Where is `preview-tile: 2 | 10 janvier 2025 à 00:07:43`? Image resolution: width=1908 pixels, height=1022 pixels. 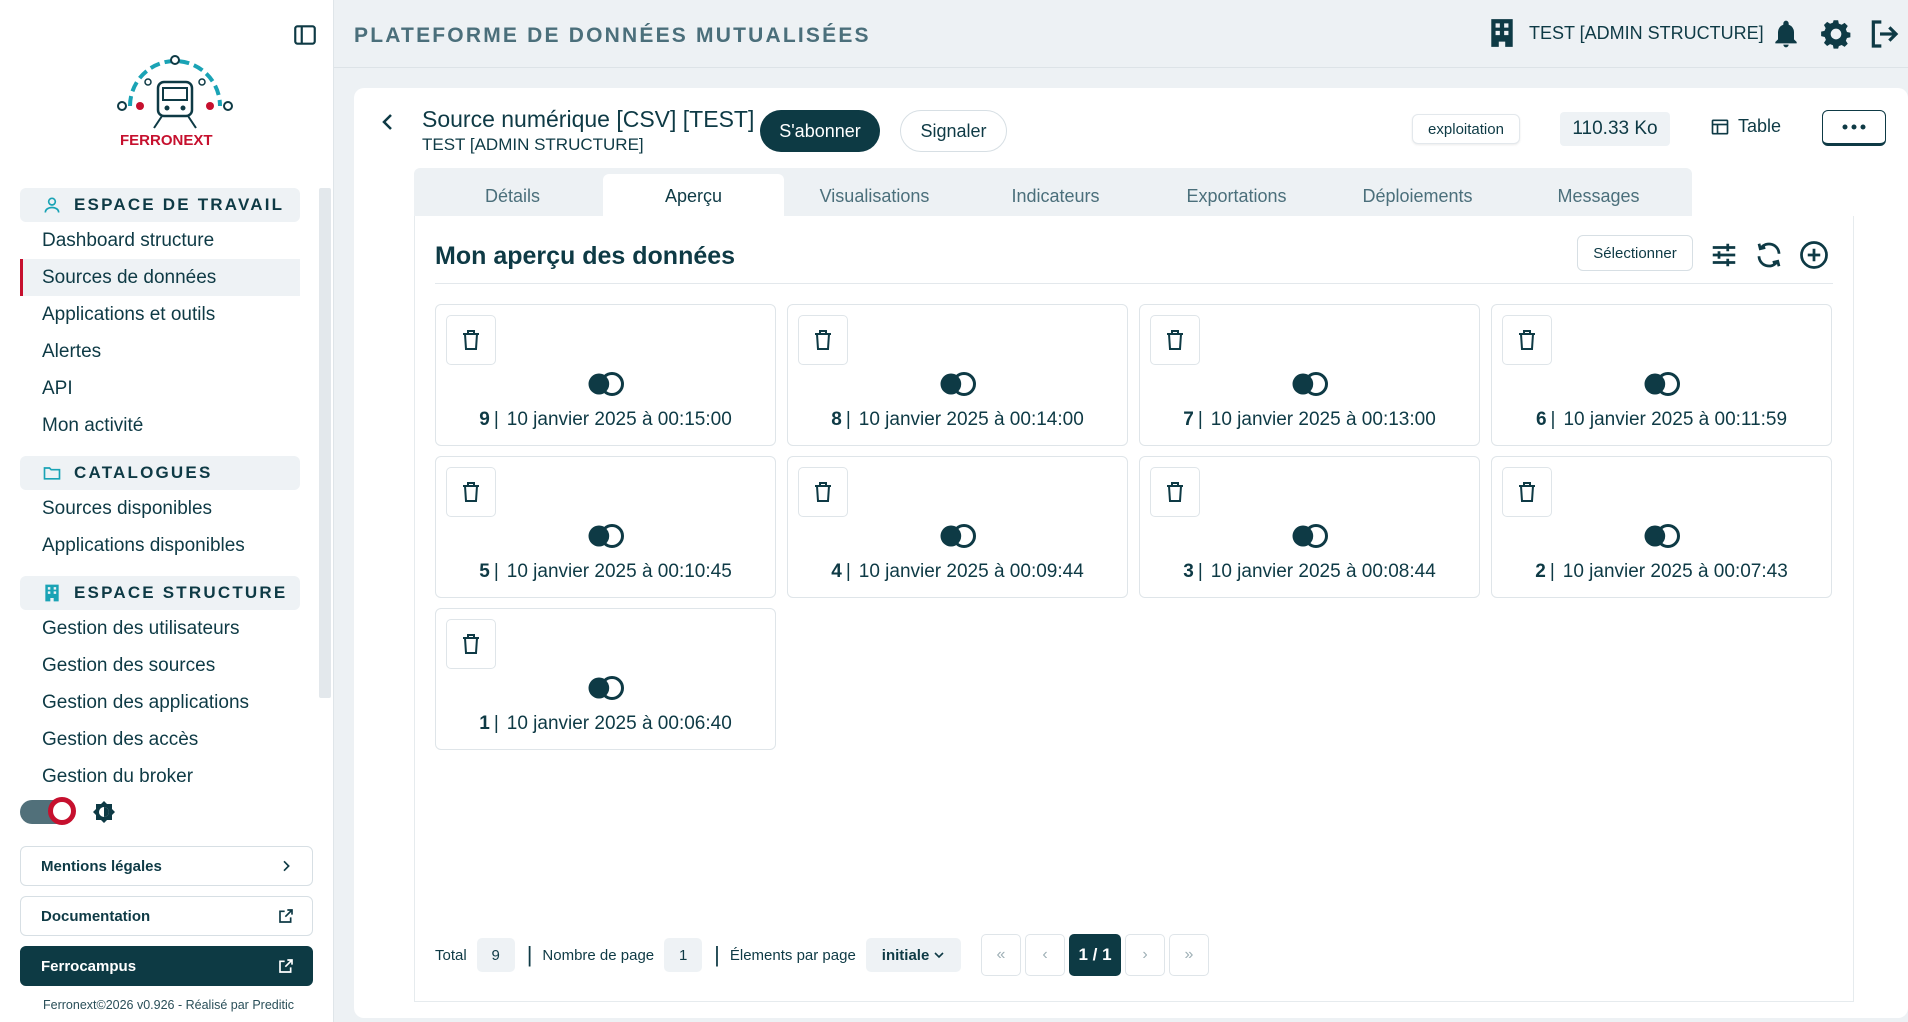
preview-tile: 2 | 10 janvier 2025 à 00:07:43 is located at coordinates (1661, 527).